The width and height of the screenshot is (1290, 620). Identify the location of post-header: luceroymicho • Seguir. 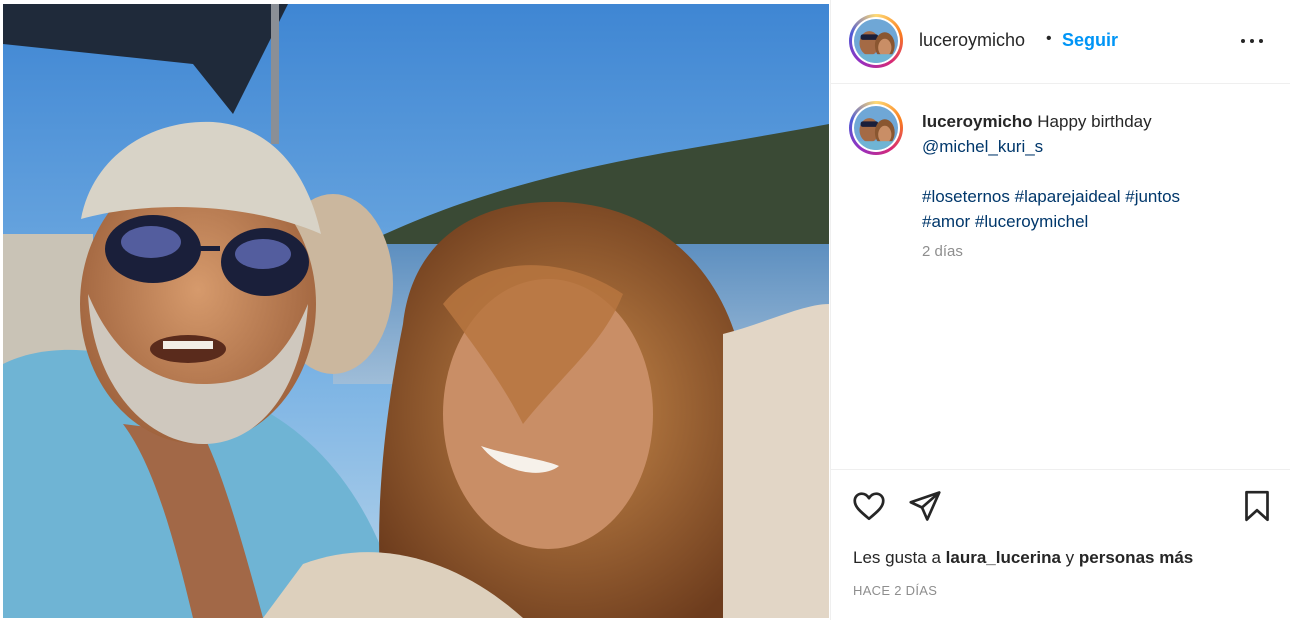
(1060, 42).